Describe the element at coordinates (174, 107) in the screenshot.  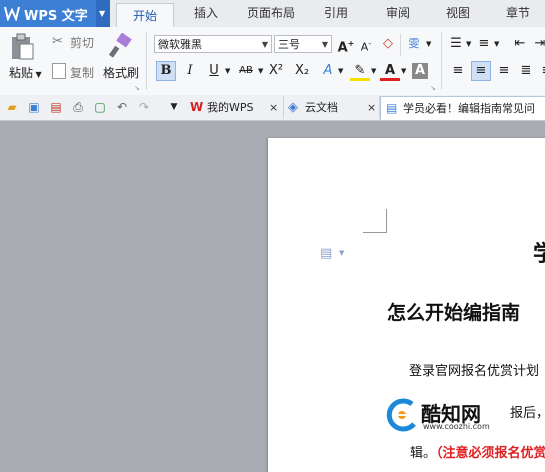
I see `customize-toolbar-icon: ▼` at that location.